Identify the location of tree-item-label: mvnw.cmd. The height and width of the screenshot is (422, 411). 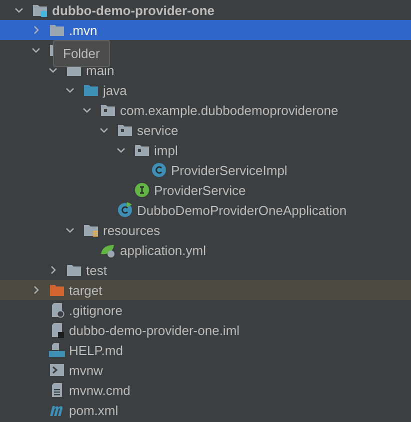
(99, 390).